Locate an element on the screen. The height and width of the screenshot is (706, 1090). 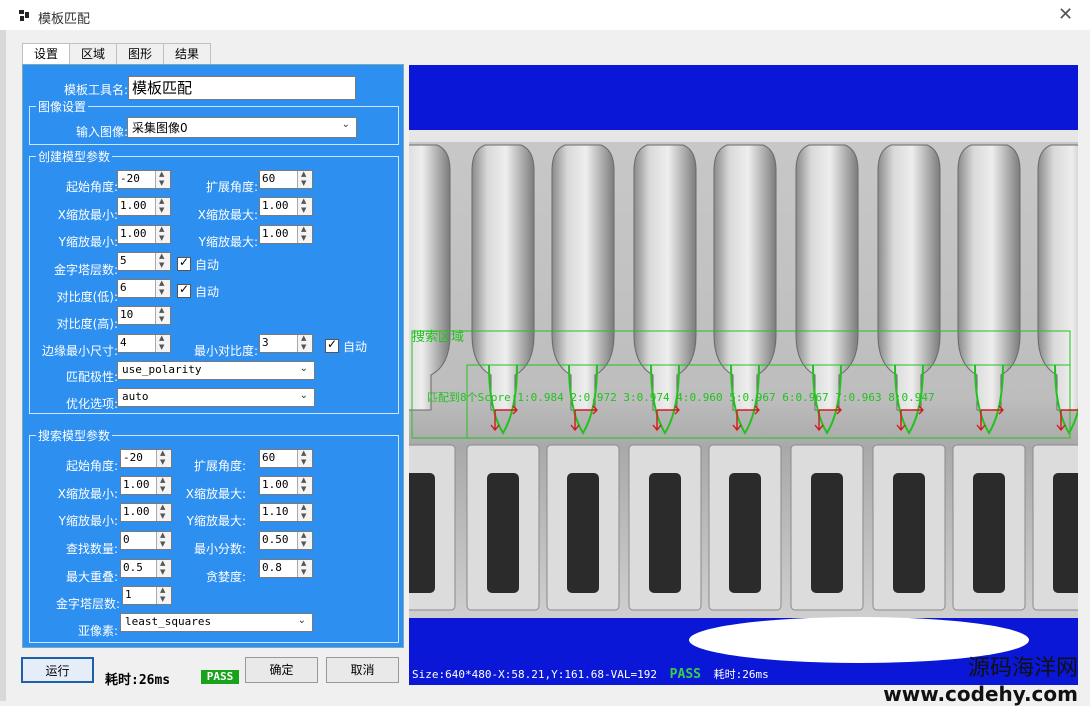
sm-greediness-value: 0.8 is located at coordinates (272, 567).